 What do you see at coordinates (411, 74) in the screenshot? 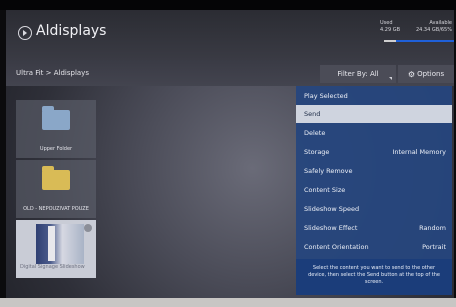
I see `gear-icon: ⚙` at bounding box center [411, 74].